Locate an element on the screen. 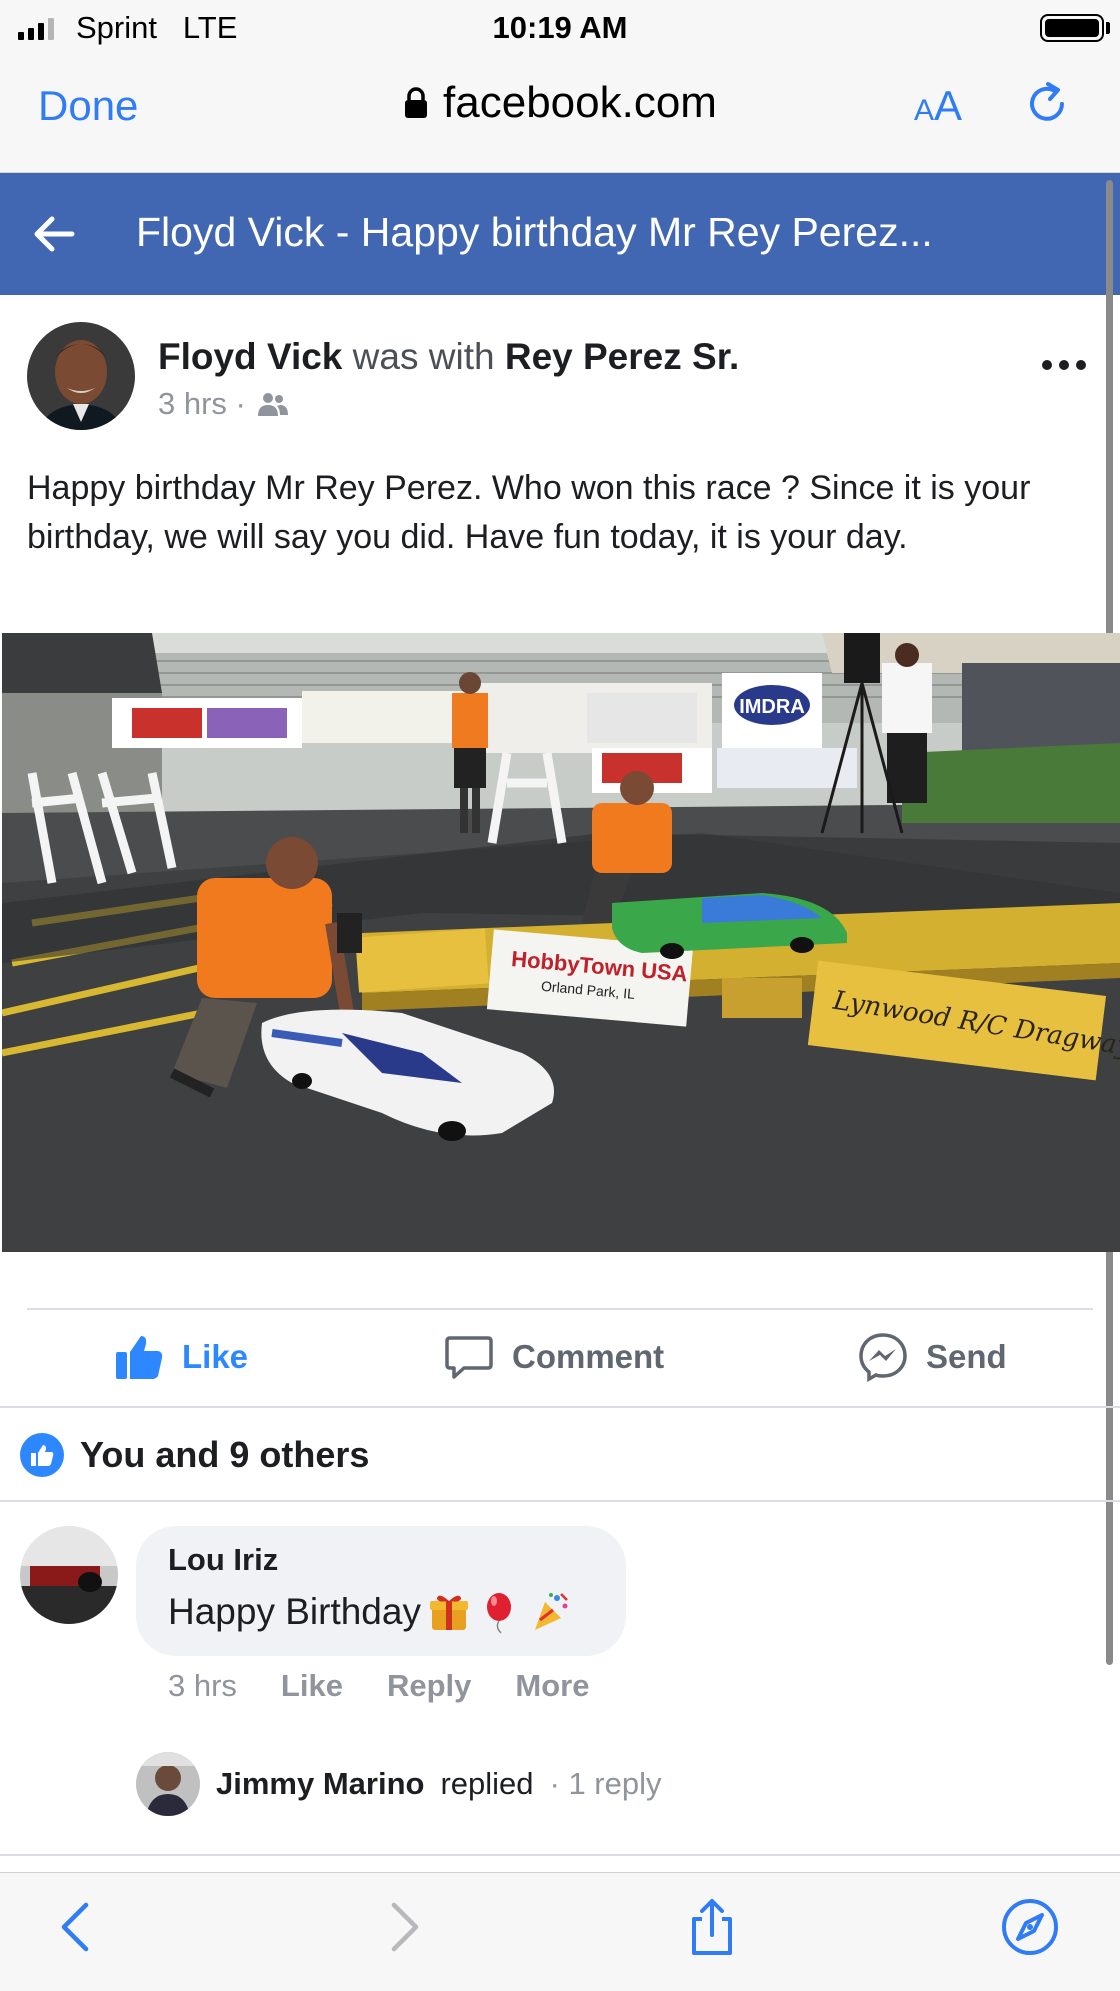  comment-actions: 3 hrs Like Reply More is located at coordinates (378, 1686).